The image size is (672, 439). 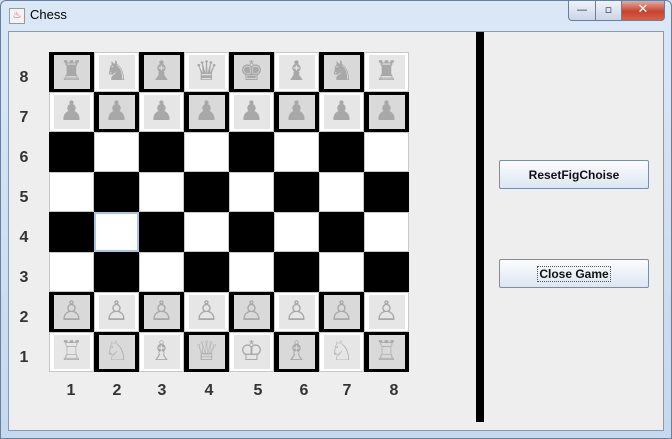 I want to click on board-square: ♕, so click(x=206, y=352).